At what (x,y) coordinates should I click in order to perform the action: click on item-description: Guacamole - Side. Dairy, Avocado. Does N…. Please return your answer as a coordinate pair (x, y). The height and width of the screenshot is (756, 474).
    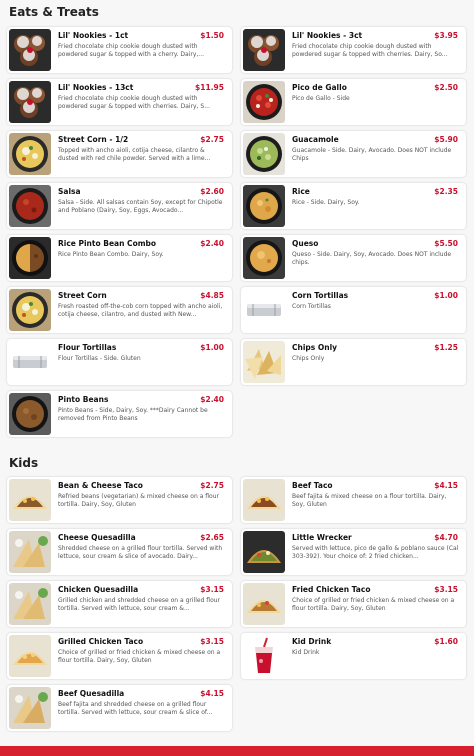
    Looking at the image, I should click on (372, 154).